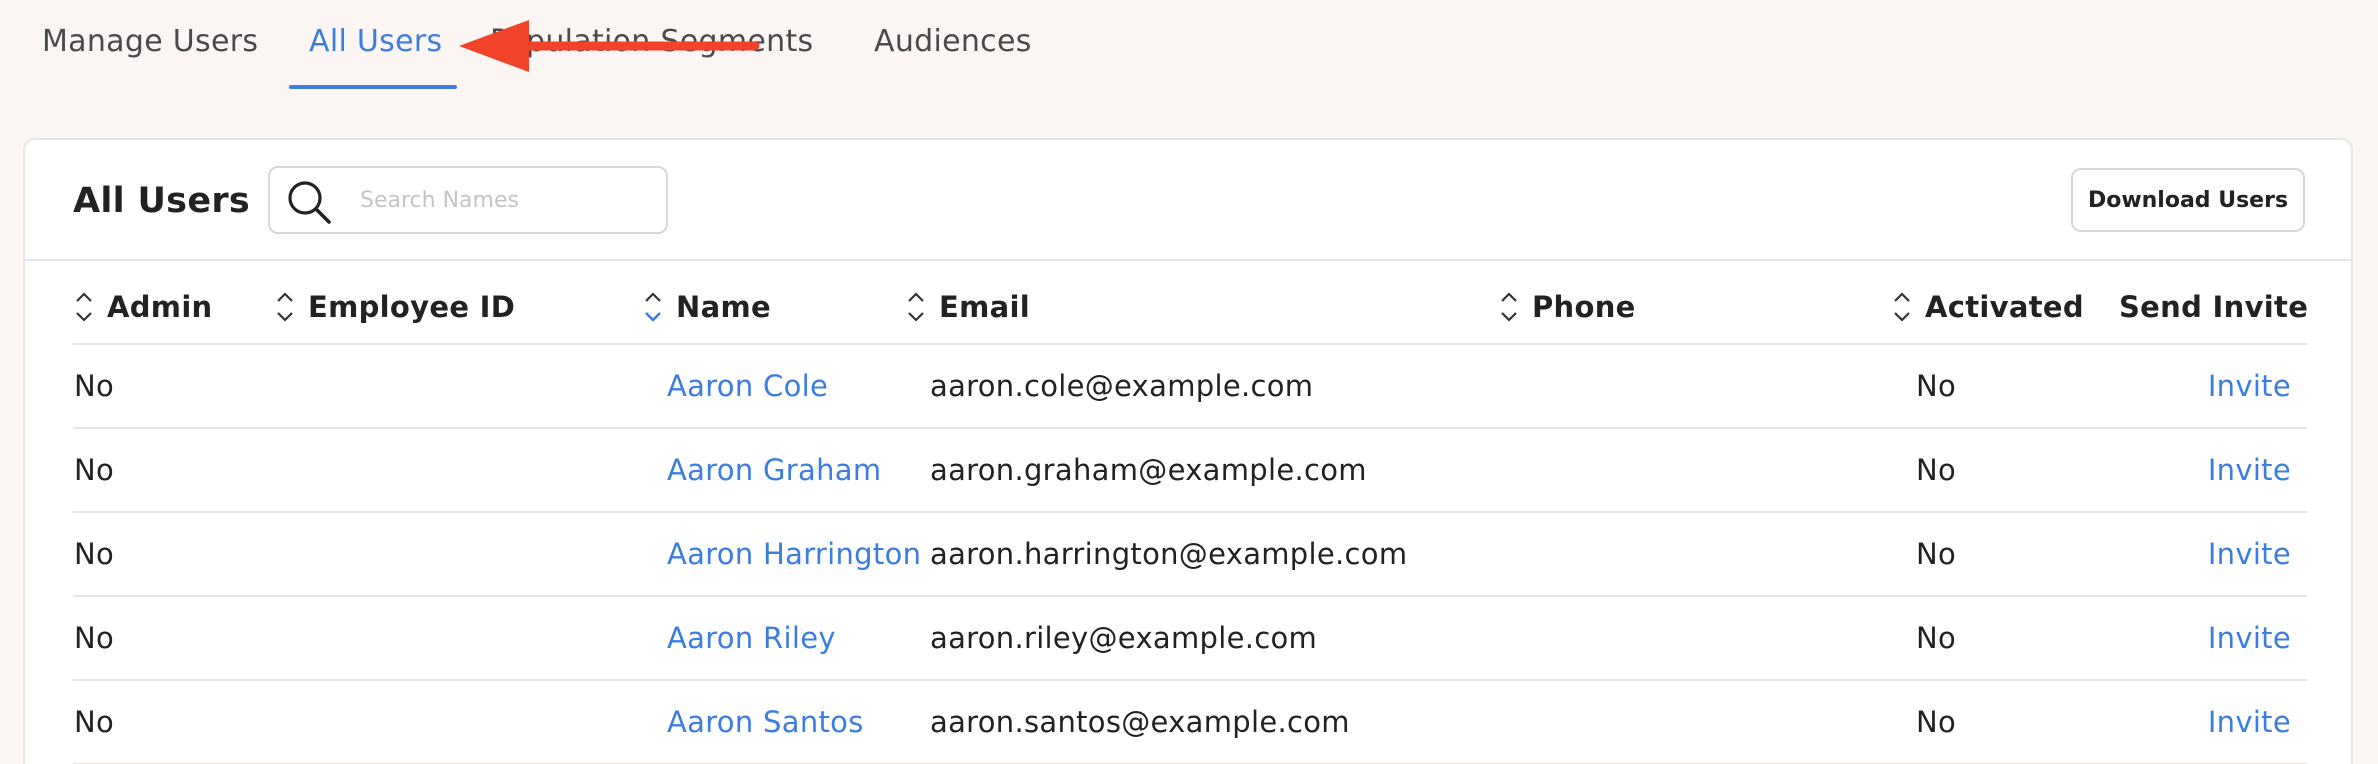 The image size is (2378, 764). What do you see at coordinates (1169, 554) in the screenshot?
I see `cell-email: aaron.harrington@example.com` at bounding box center [1169, 554].